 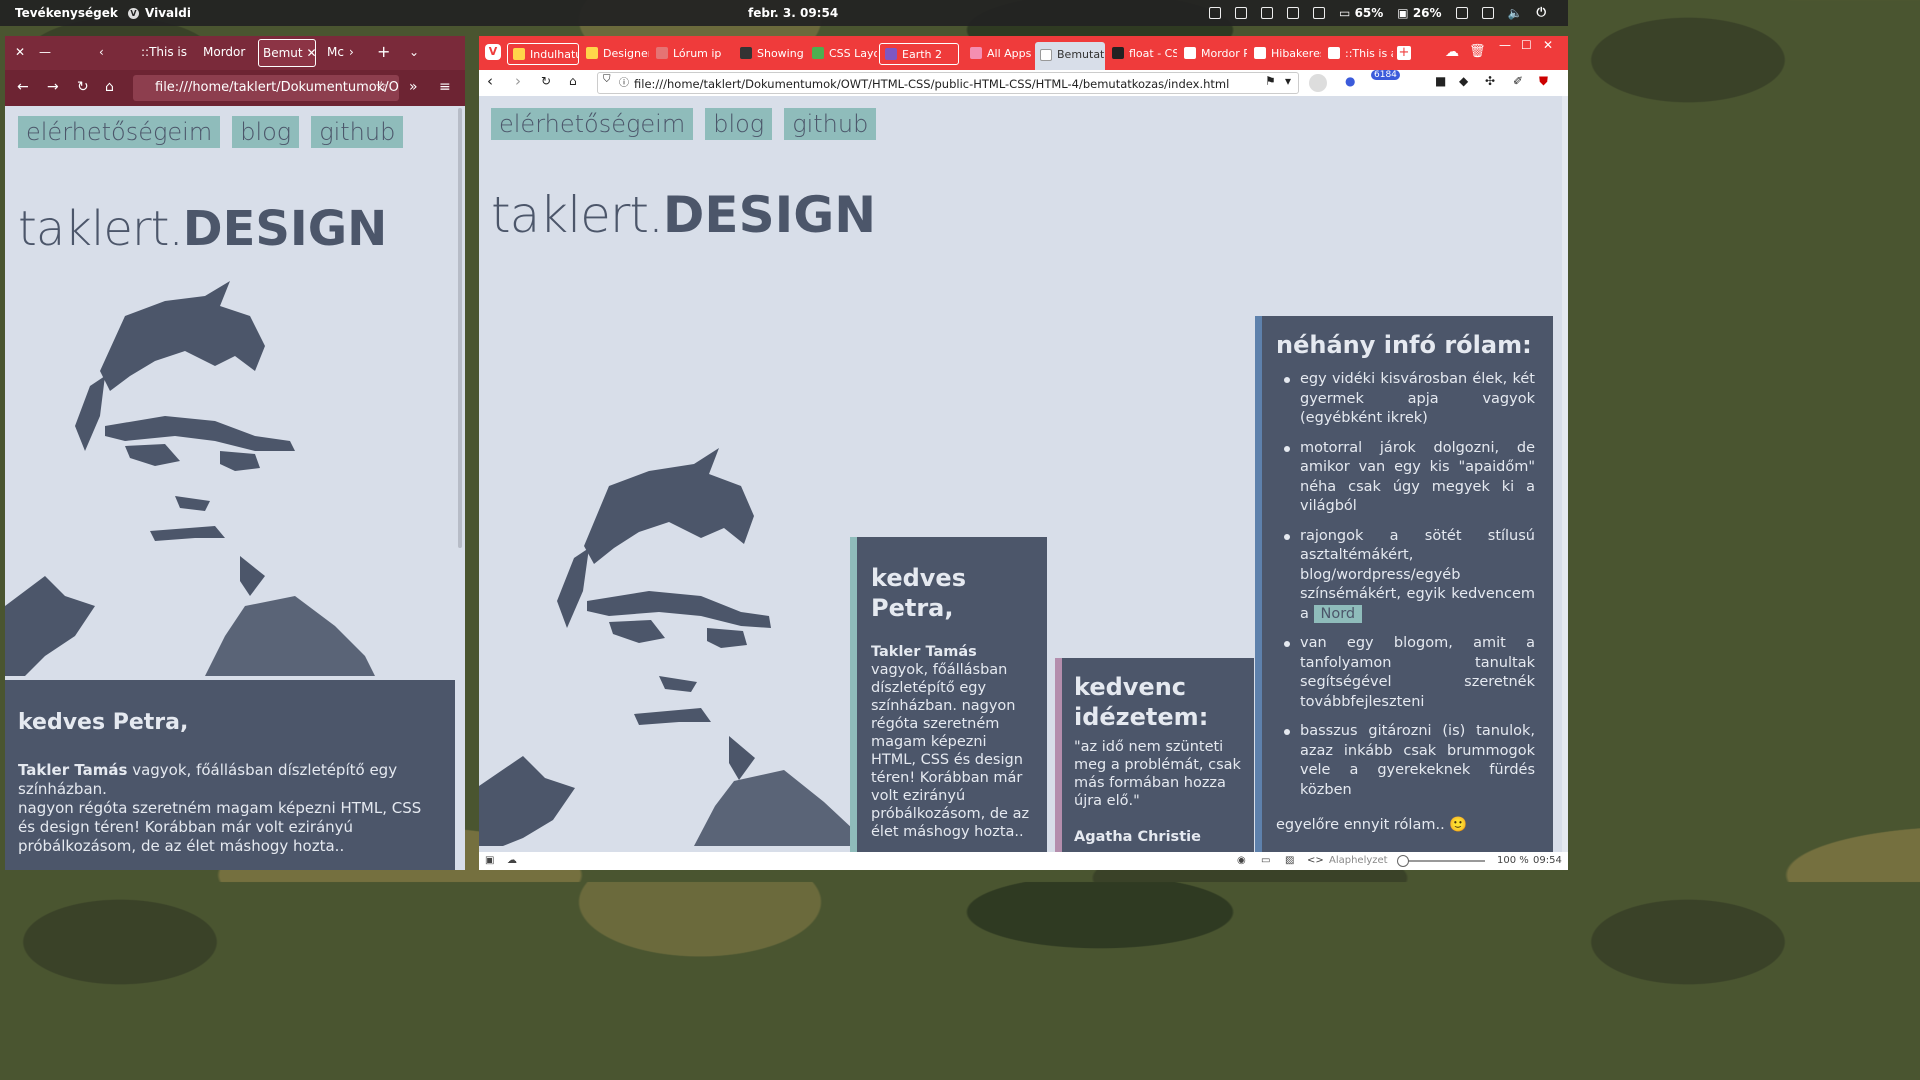 I want to click on screen-icon, so click(x=1461, y=12).